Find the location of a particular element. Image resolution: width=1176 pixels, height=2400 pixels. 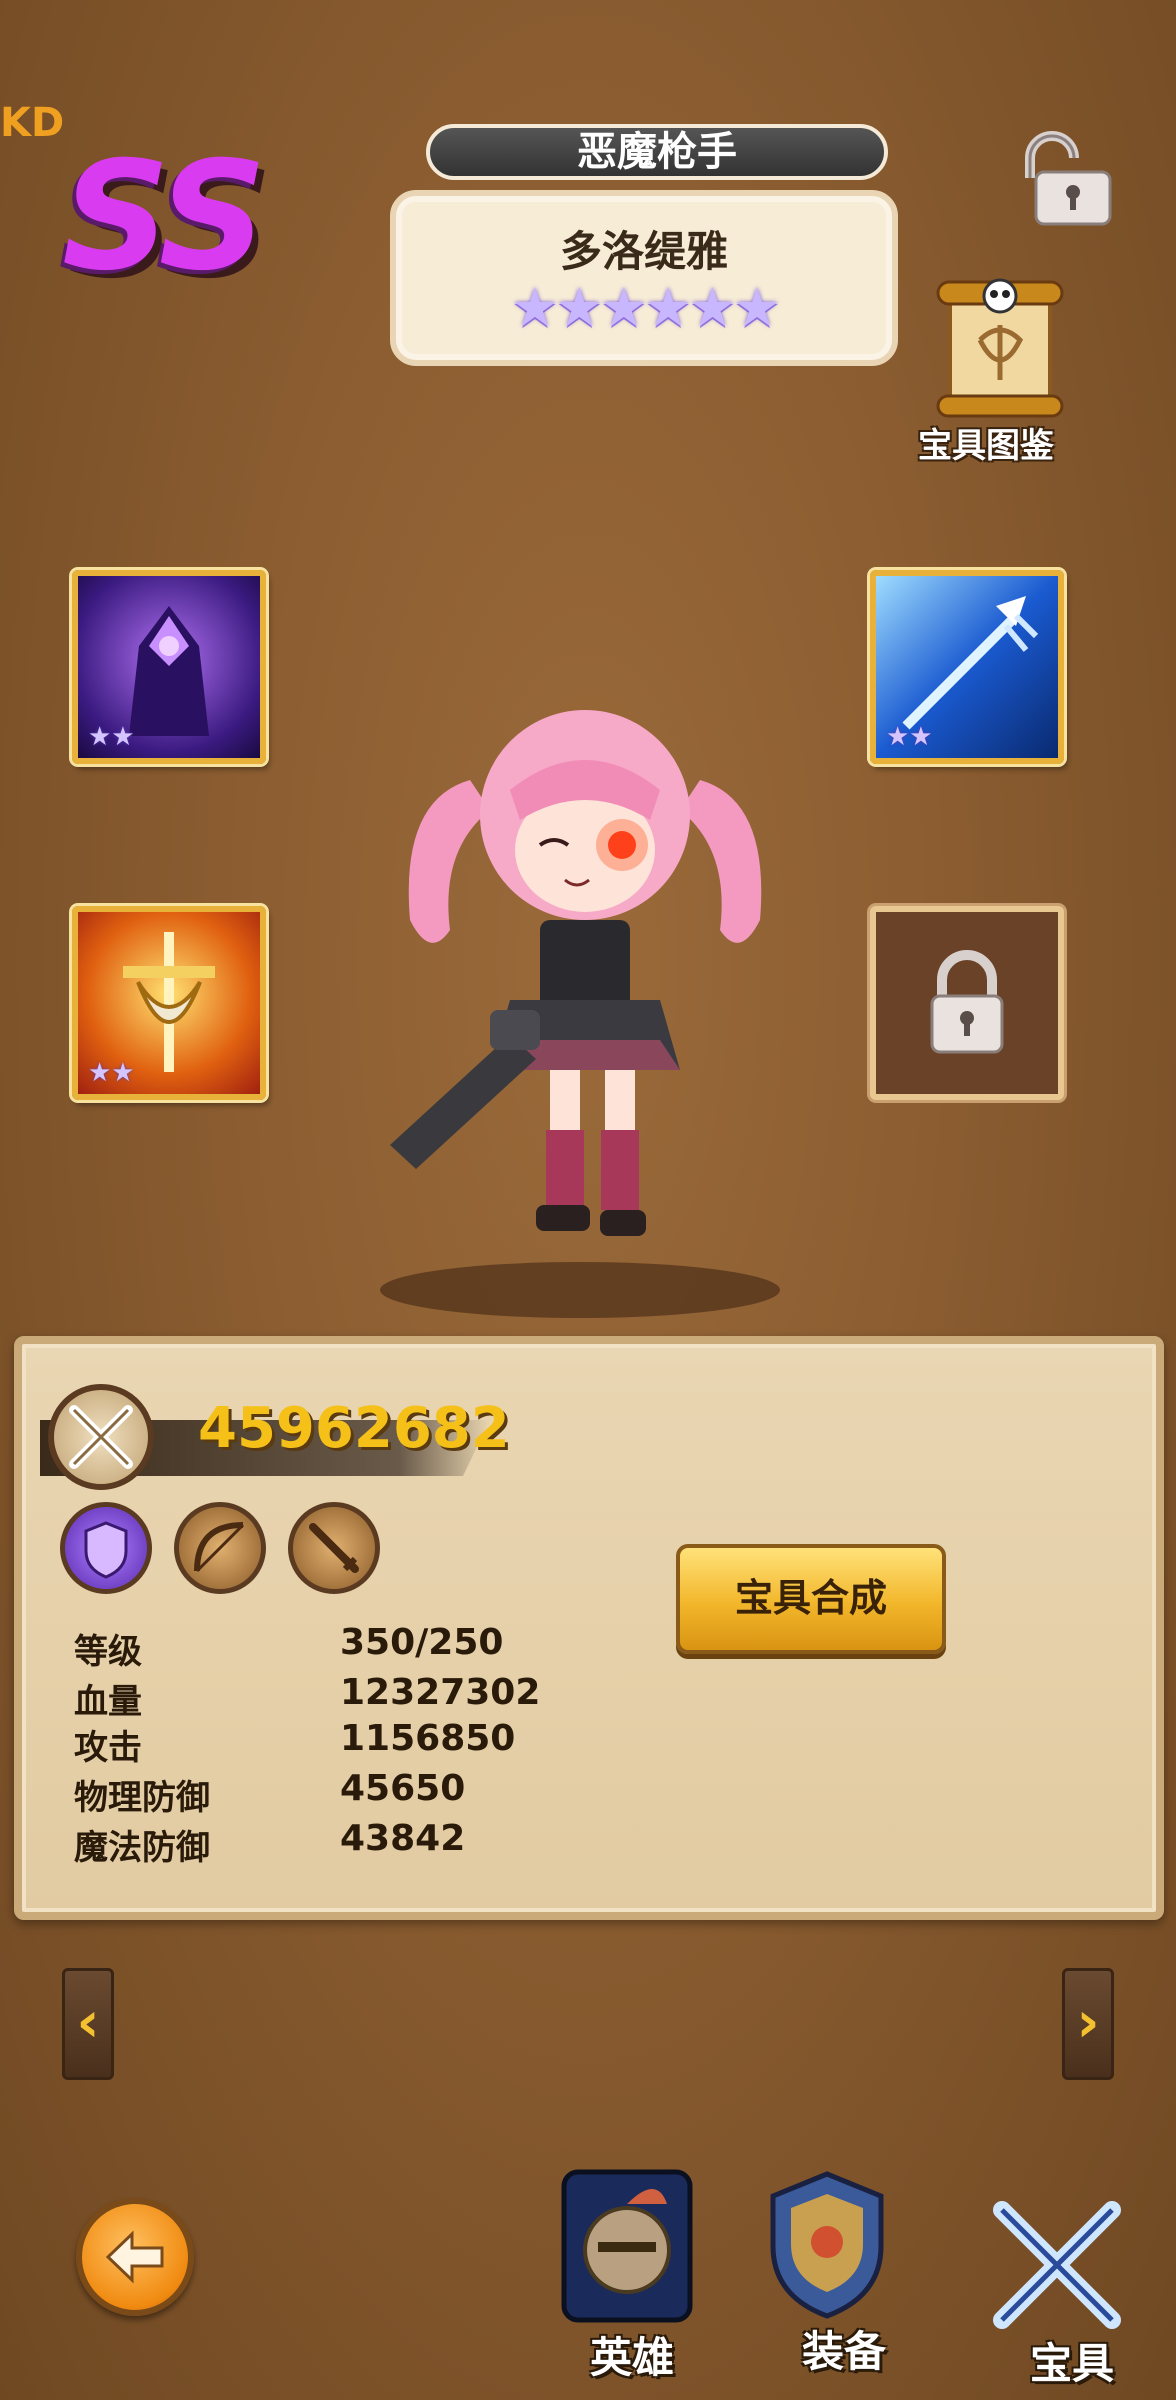

hero-name-card: 多洛缇雅 ★★★★★★ is located at coordinates (644, 278).